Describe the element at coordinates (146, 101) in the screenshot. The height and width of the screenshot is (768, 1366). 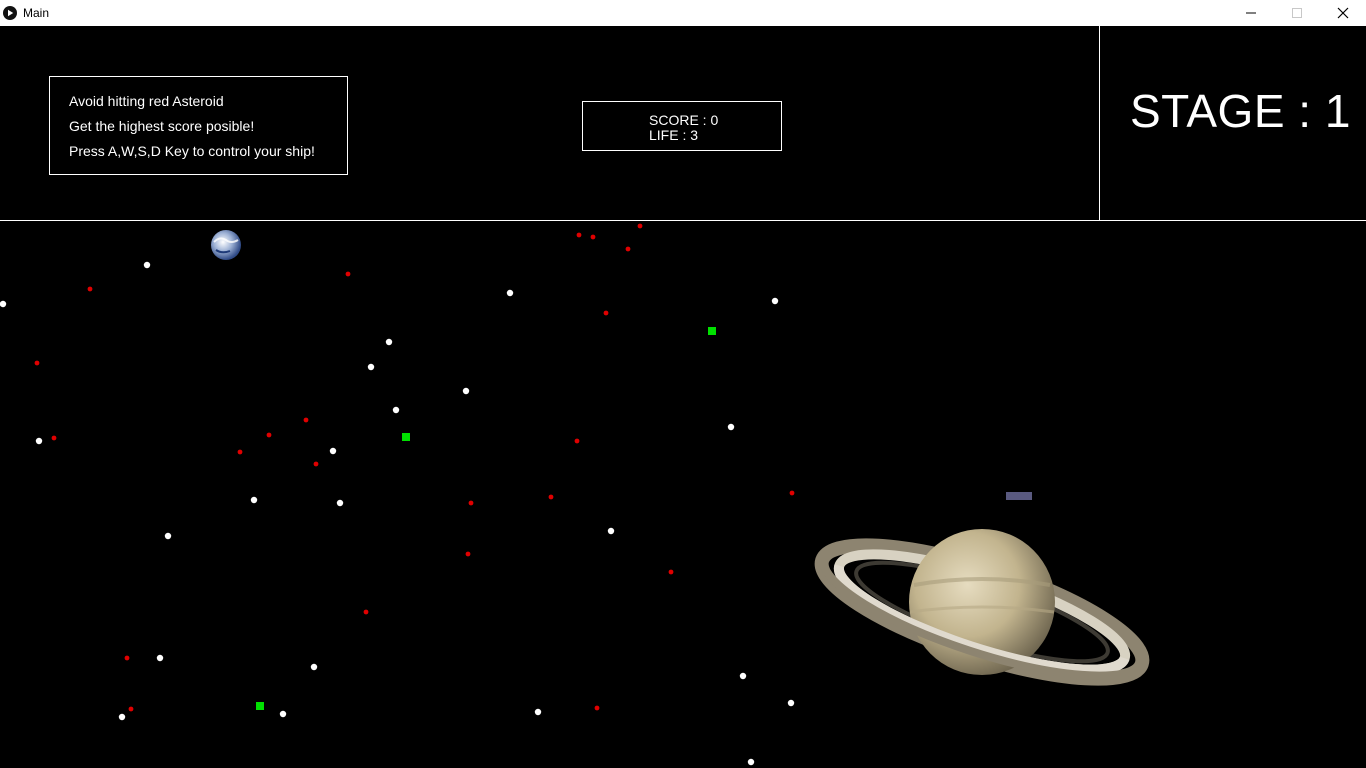
I see `instruction-line: Avoid hitting red Asteroid` at that location.